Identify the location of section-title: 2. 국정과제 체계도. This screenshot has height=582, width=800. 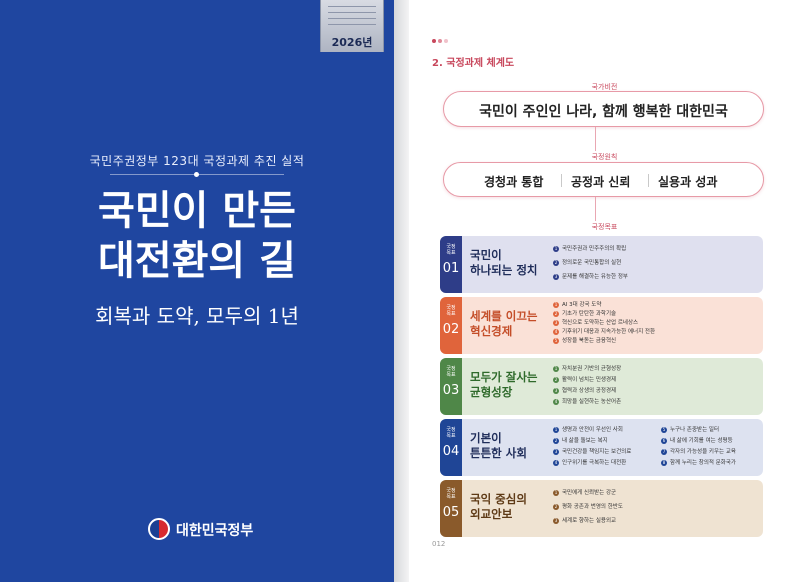
(473, 63).